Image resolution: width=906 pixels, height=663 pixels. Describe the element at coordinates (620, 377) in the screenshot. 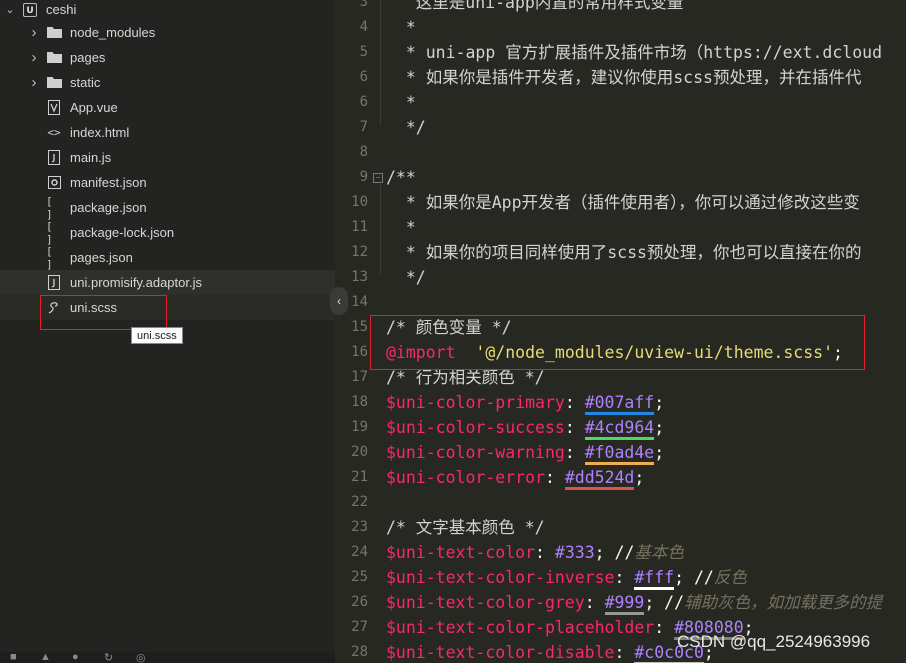

I see `code-line: 17 /* 行为相关颜色 */` at that location.